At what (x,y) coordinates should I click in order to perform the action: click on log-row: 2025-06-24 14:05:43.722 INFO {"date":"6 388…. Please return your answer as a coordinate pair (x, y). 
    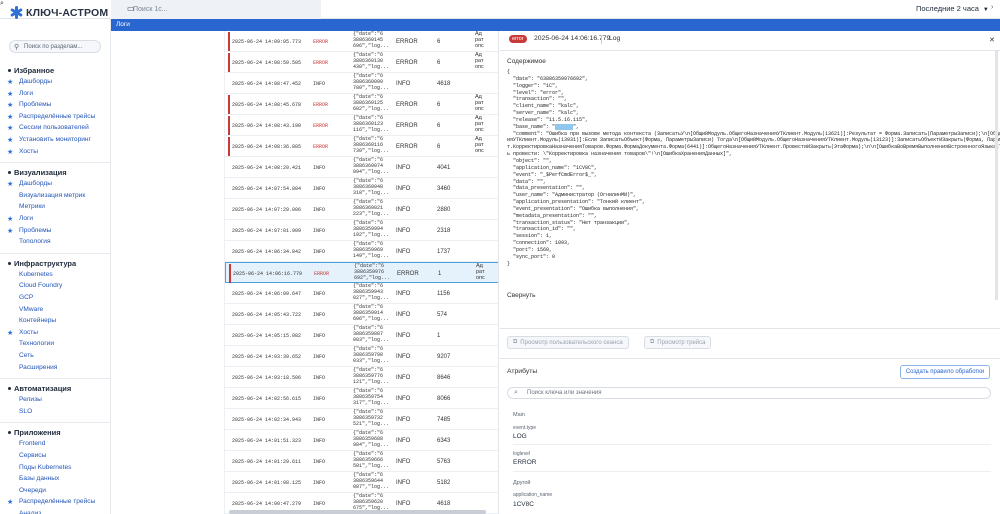
    Looking at the image, I should click on (361, 314).